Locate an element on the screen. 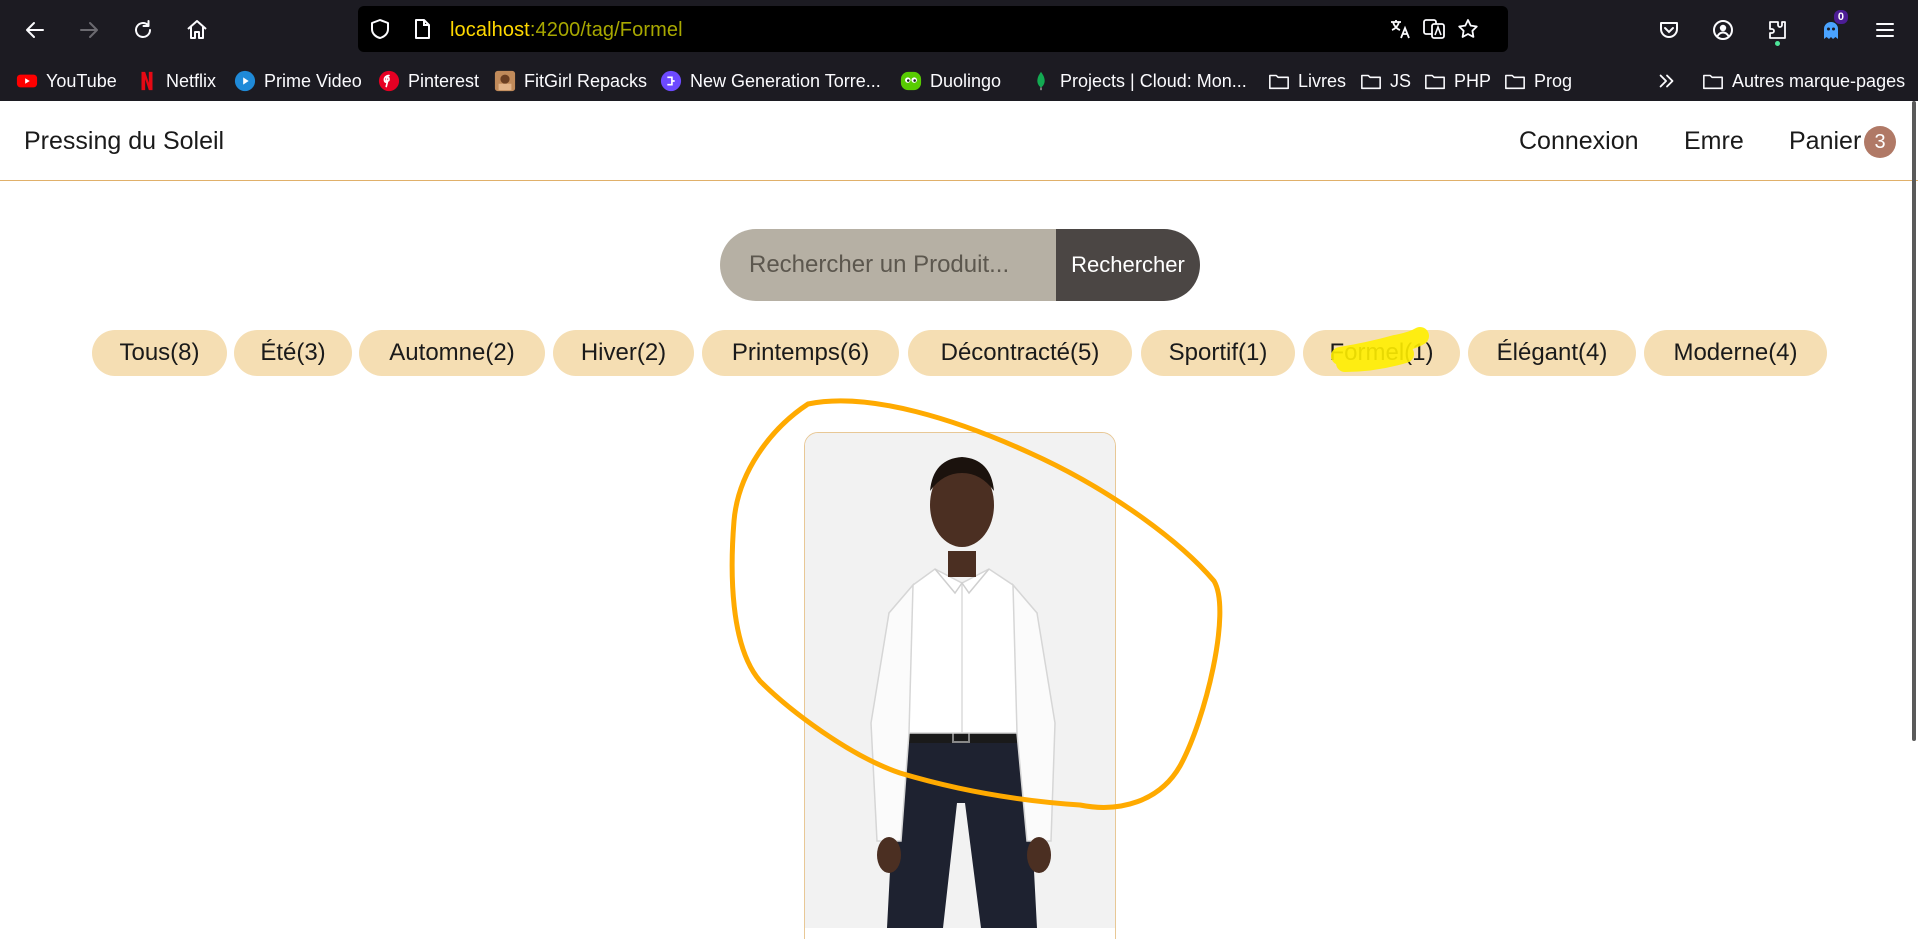  tag-sportif: Sportif(1) is located at coordinates (1218, 353).